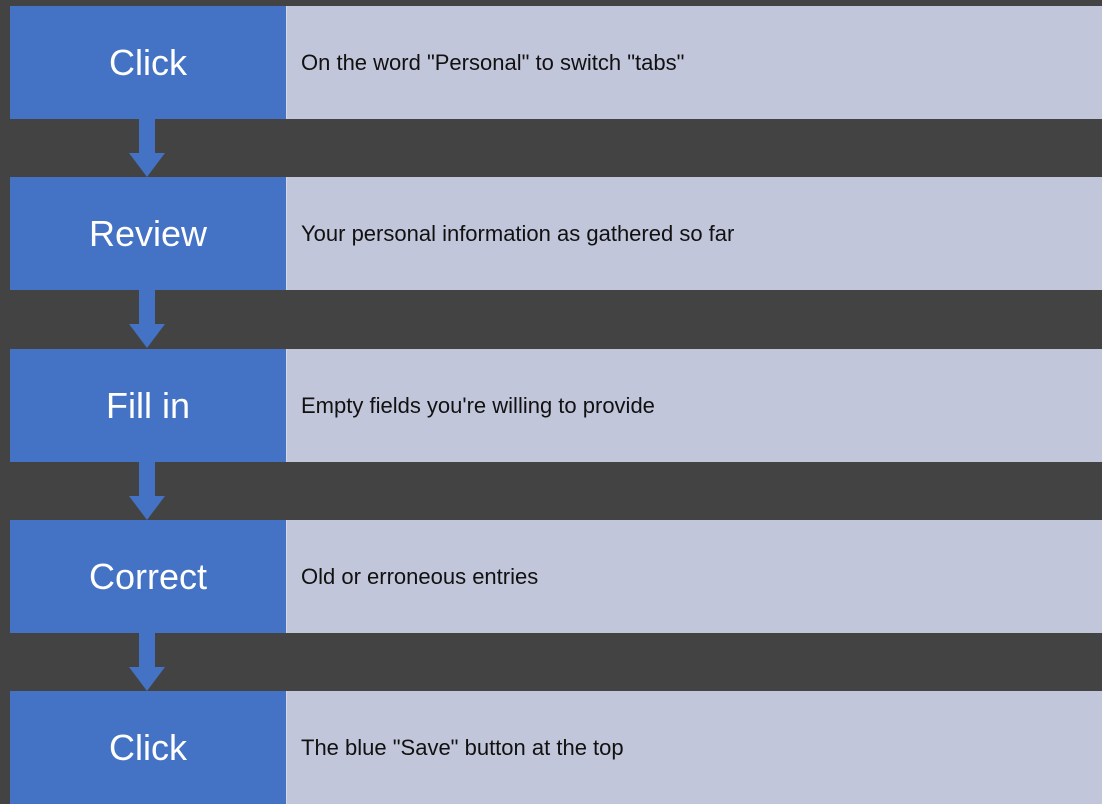 This screenshot has height=804, width=1102. I want to click on step-description: Empty fields you're willing to provide, so click(694, 405).